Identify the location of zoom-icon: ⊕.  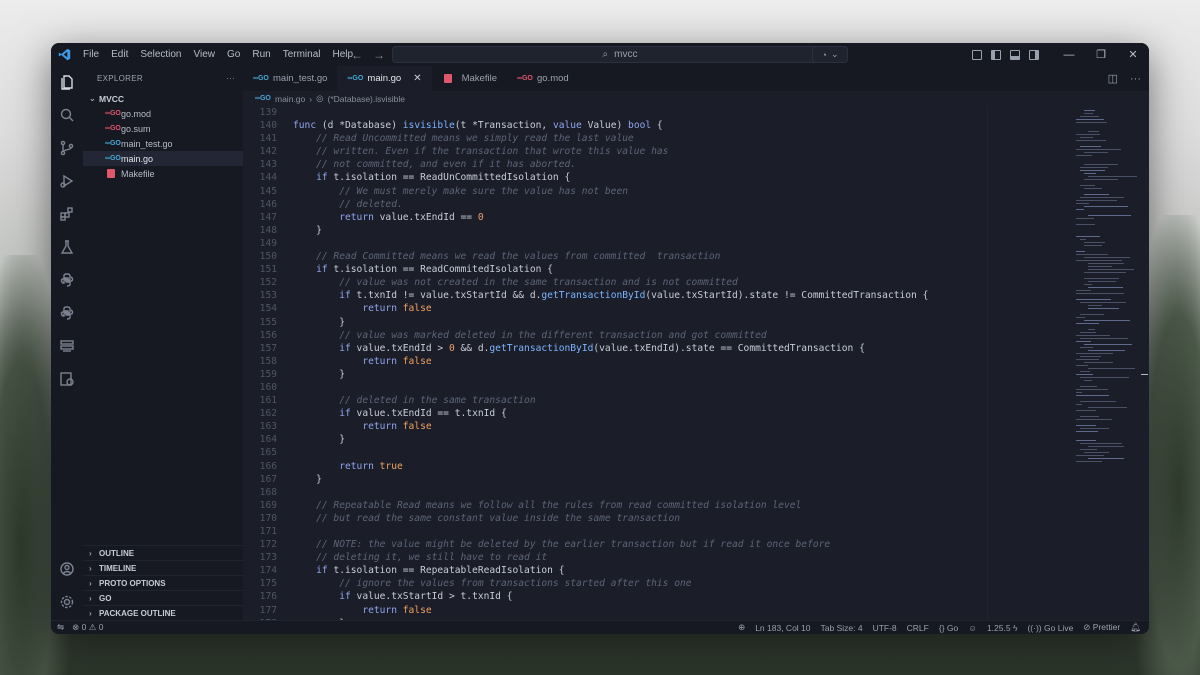
(741, 627).